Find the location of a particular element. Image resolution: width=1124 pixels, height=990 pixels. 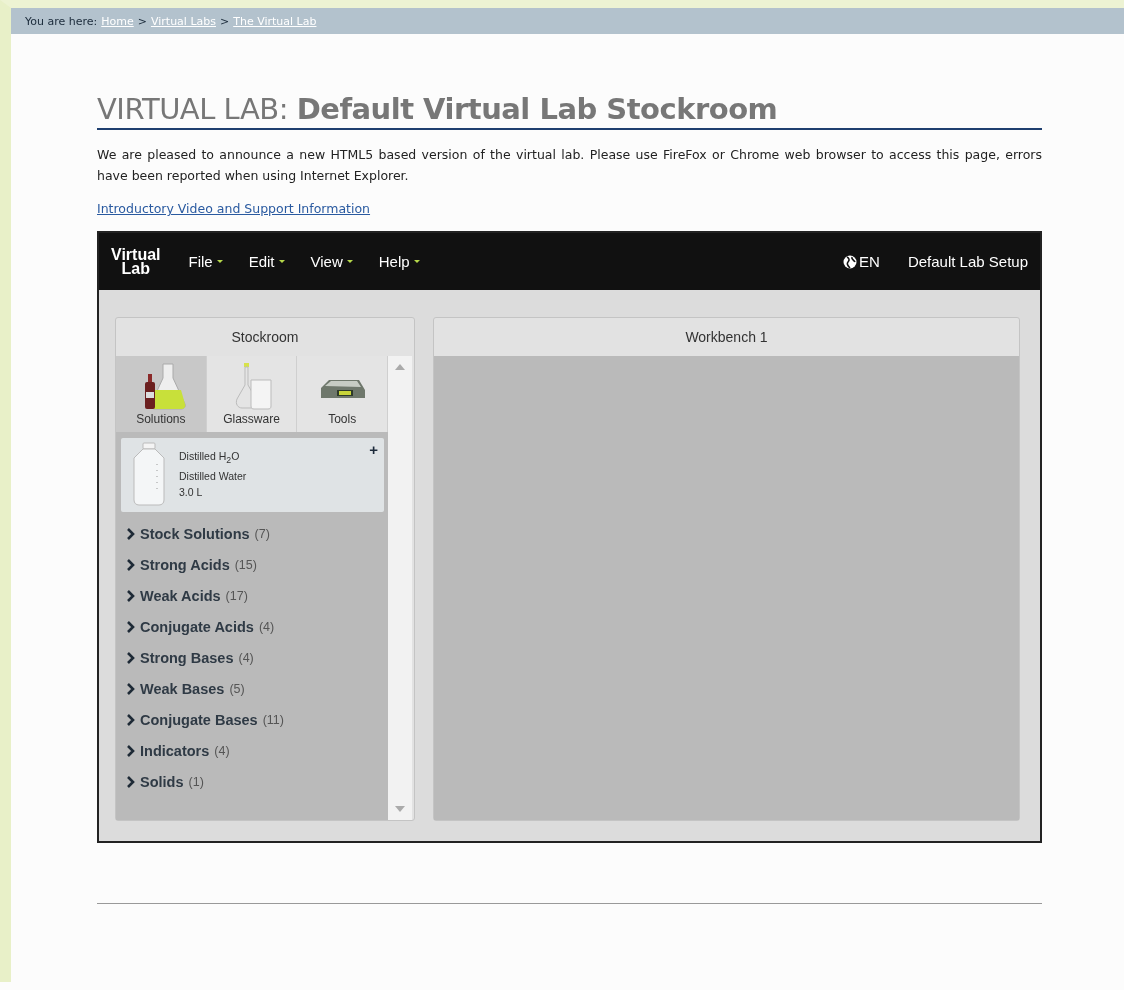

category-name: Weak Acids is located at coordinates (180, 595).